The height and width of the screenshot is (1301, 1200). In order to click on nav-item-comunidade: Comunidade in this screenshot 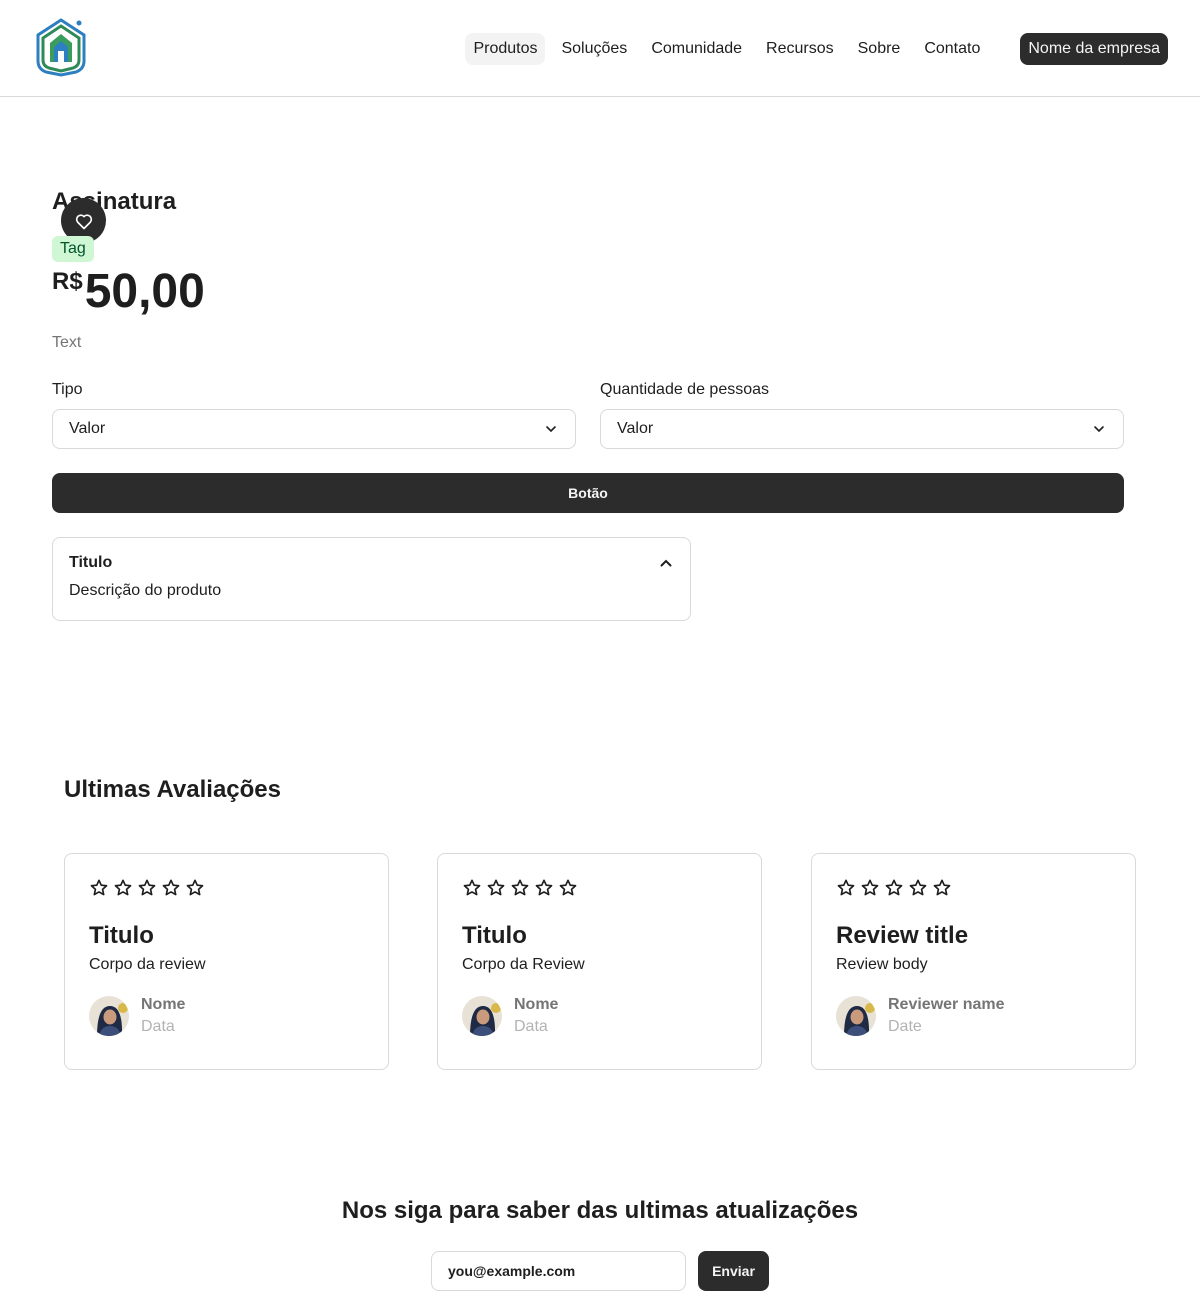, I will do `click(696, 49)`.